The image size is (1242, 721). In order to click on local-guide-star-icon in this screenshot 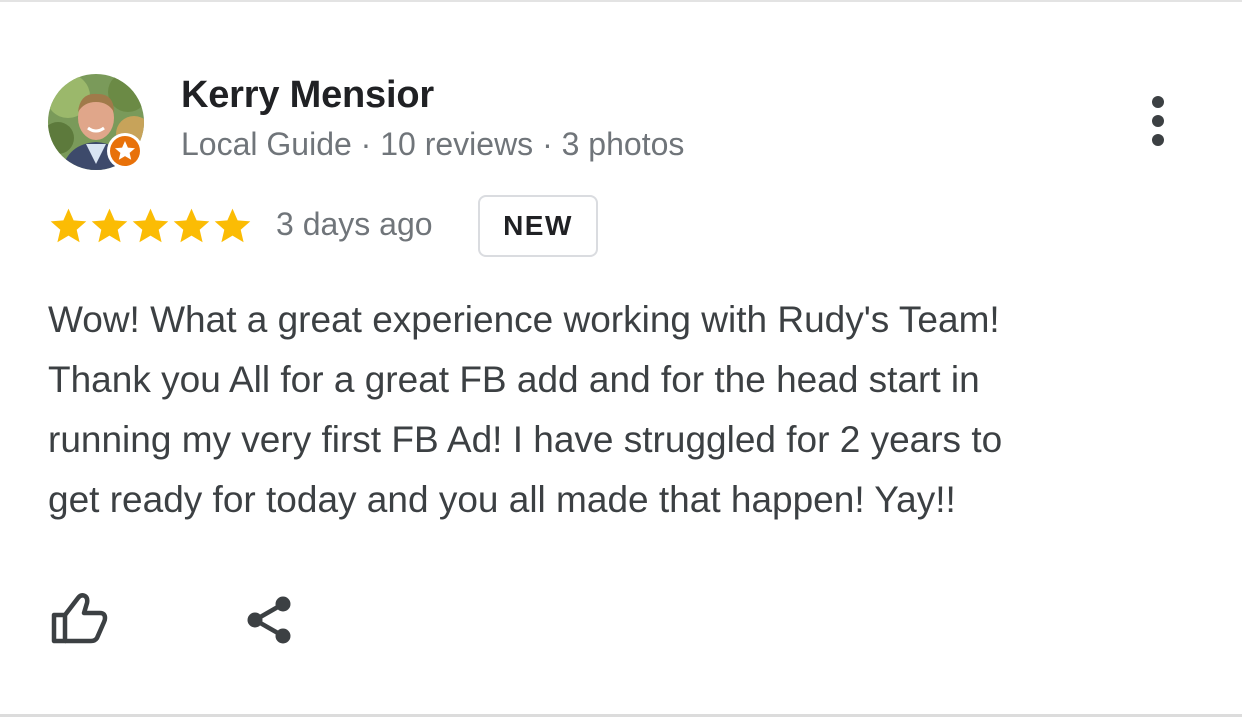, I will do `click(125, 151)`.